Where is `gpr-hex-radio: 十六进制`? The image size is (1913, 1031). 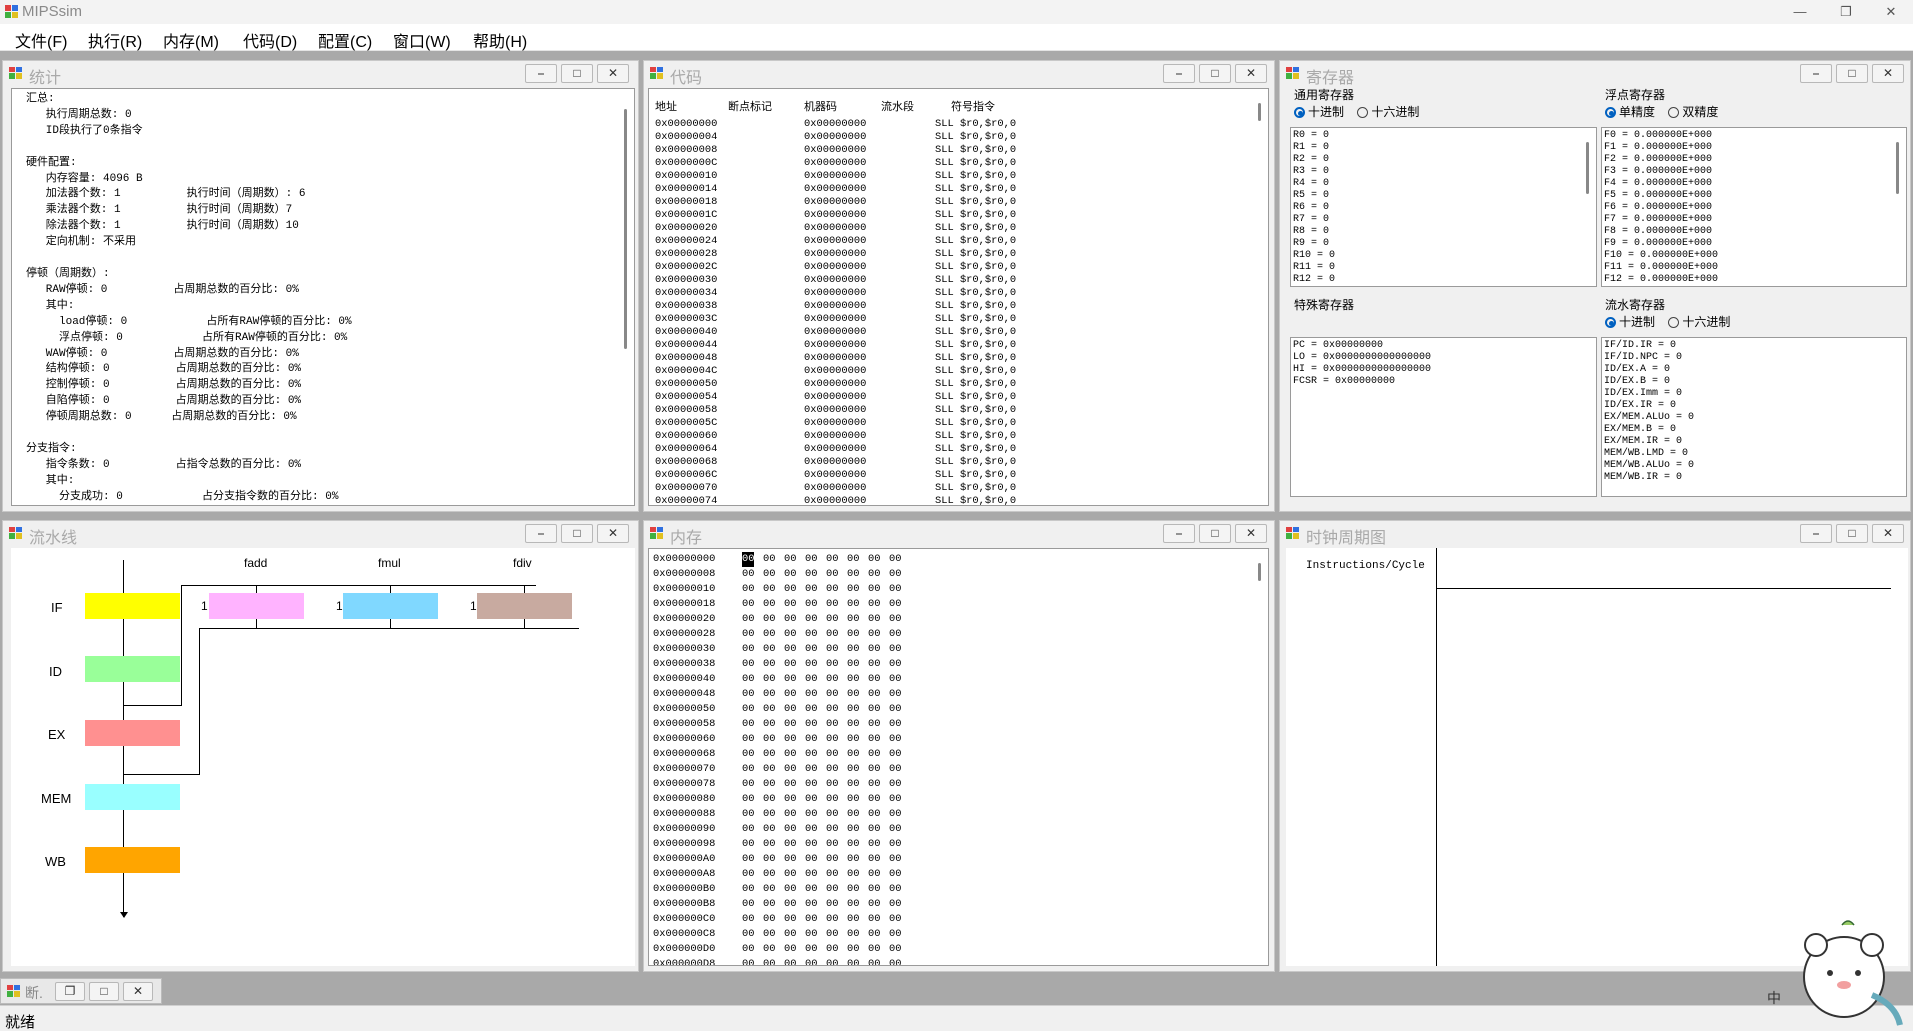 gpr-hex-radio: 十六进制 is located at coordinates (1388, 112).